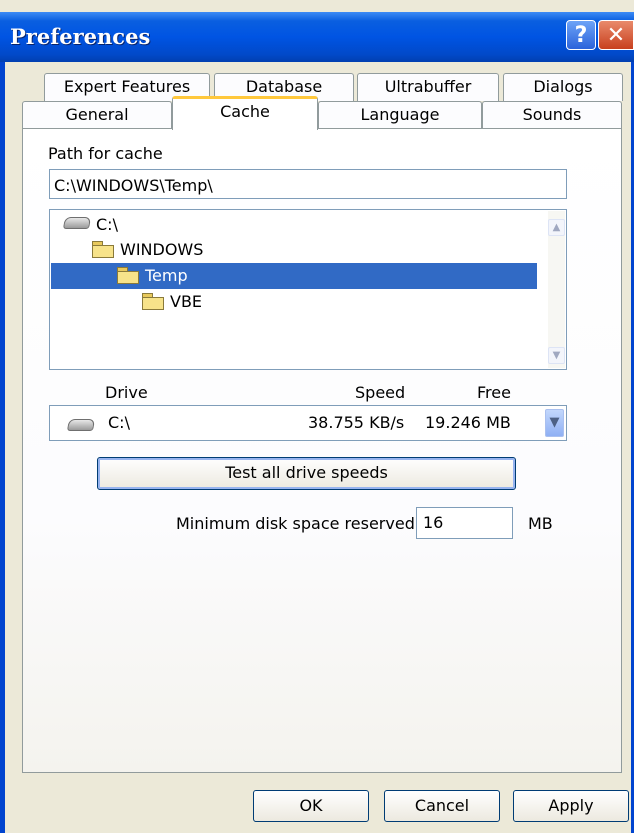 This screenshot has height=833, width=634. What do you see at coordinates (308, 184) in the screenshot?
I see `cache-path-field: C:\WINDOWS\Temp\` at bounding box center [308, 184].